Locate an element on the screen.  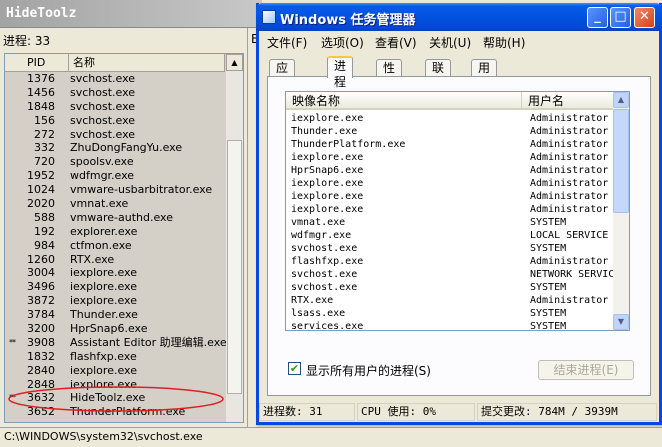
table-row: 1848 svchost.exe is located at coordinates (115, 107).